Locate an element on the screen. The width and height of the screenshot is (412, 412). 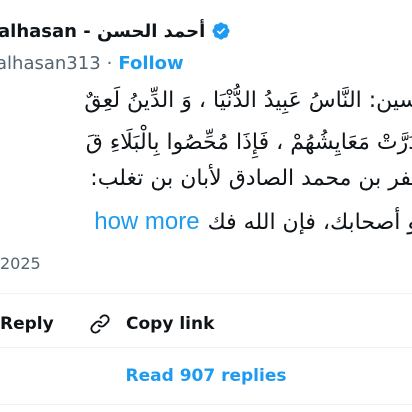
follow-button: Follow is located at coordinates (150, 63).